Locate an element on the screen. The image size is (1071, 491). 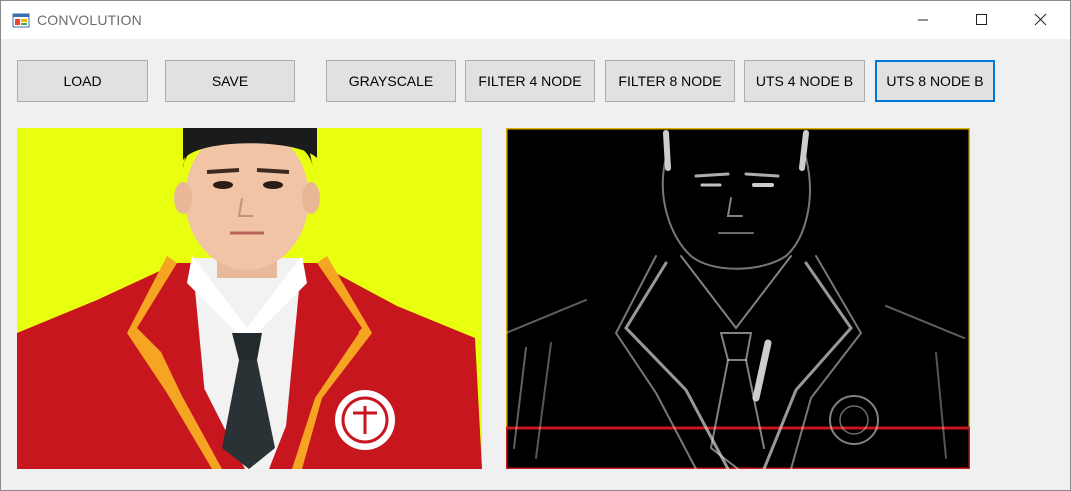
grayscale-button: GRAYSCALE is located at coordinates (391, 81).